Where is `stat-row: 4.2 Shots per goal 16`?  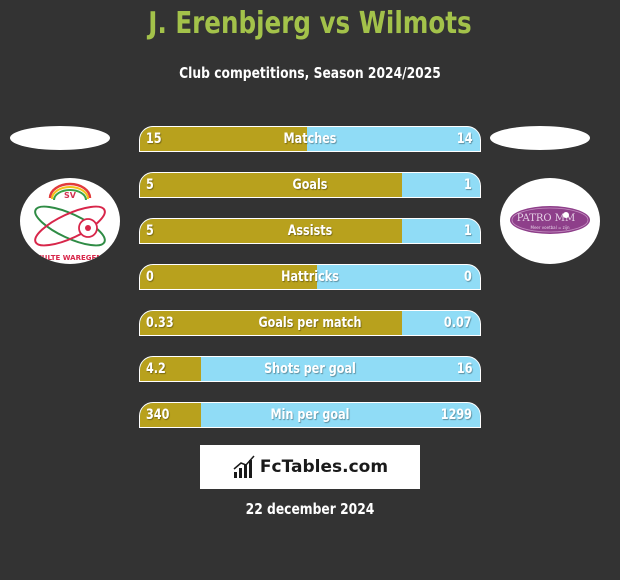
stat-row: 4.2 Shots per goal 16 is located at coordinates (310, 369).